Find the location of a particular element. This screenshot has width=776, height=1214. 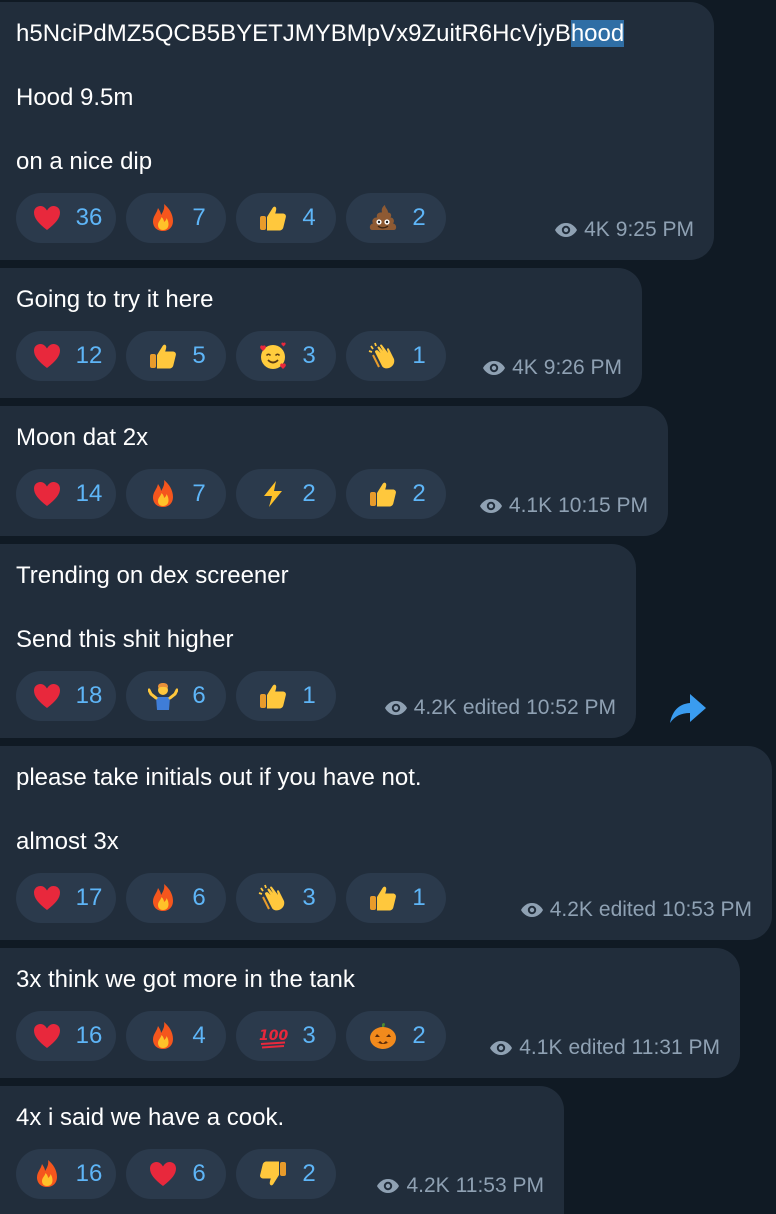

thumbs-down-icon is located at coordinates (273, 1174).